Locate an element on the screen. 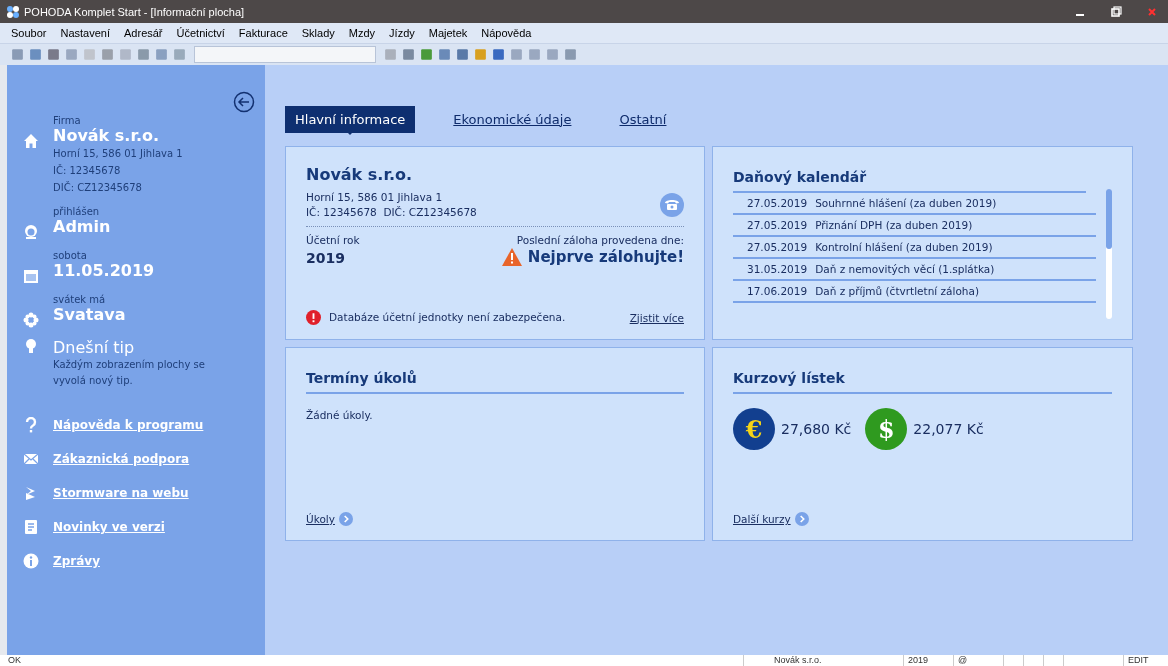 The width and height of the screenshot is (1168, 666). rates-link: Další kurzy is located at coordinates (762, 519).